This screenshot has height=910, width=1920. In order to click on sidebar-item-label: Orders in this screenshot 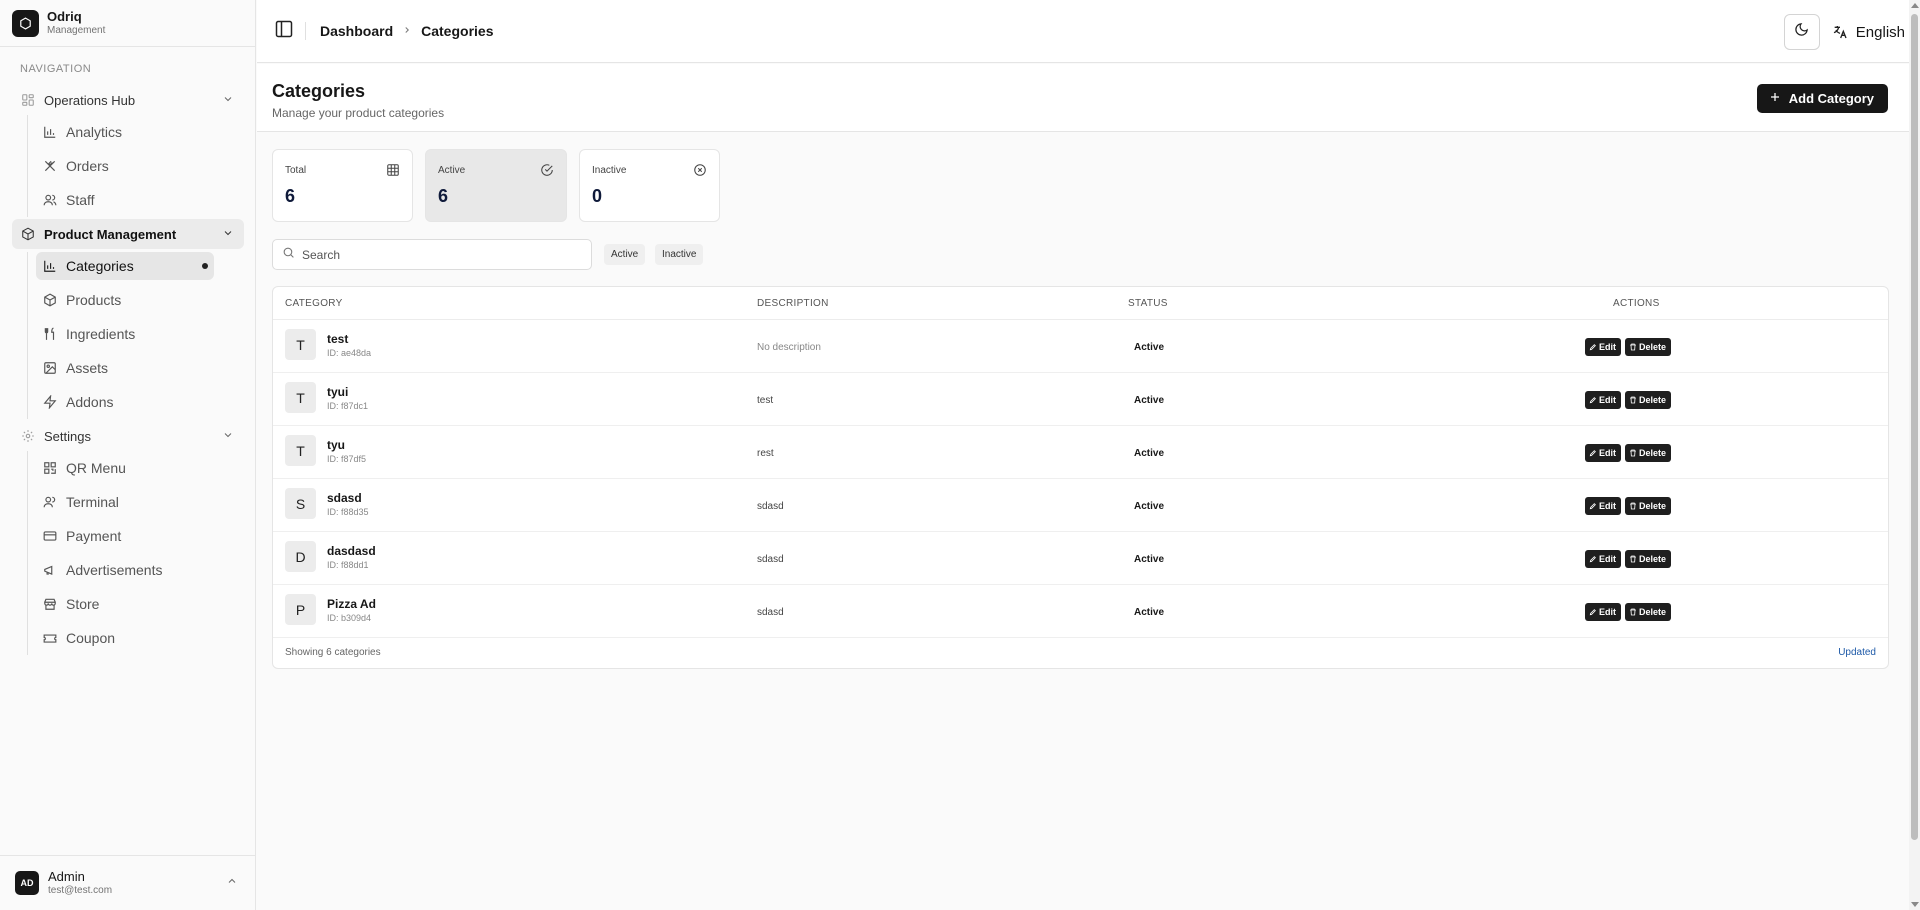, I will do `click(87, 166)`.